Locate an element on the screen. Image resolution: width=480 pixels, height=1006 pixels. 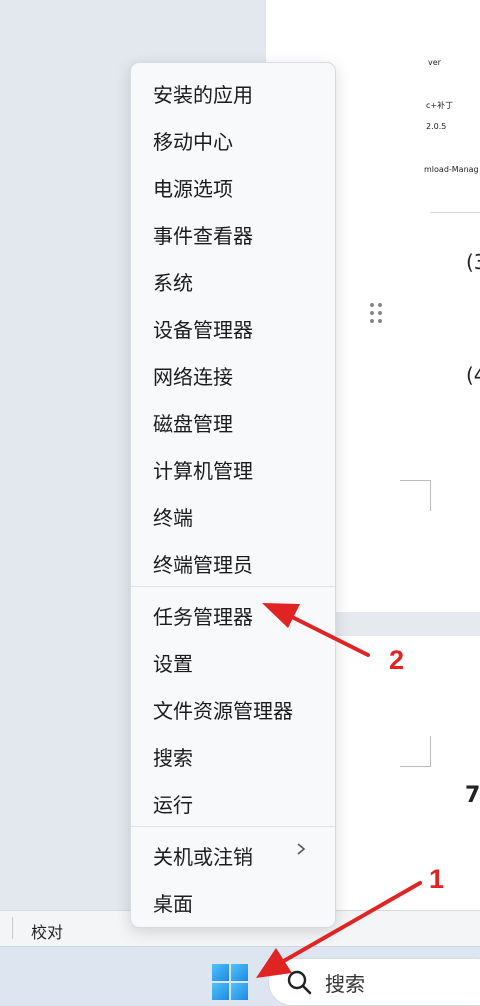
drag-handle-icon is located at coordinates (377, 315).